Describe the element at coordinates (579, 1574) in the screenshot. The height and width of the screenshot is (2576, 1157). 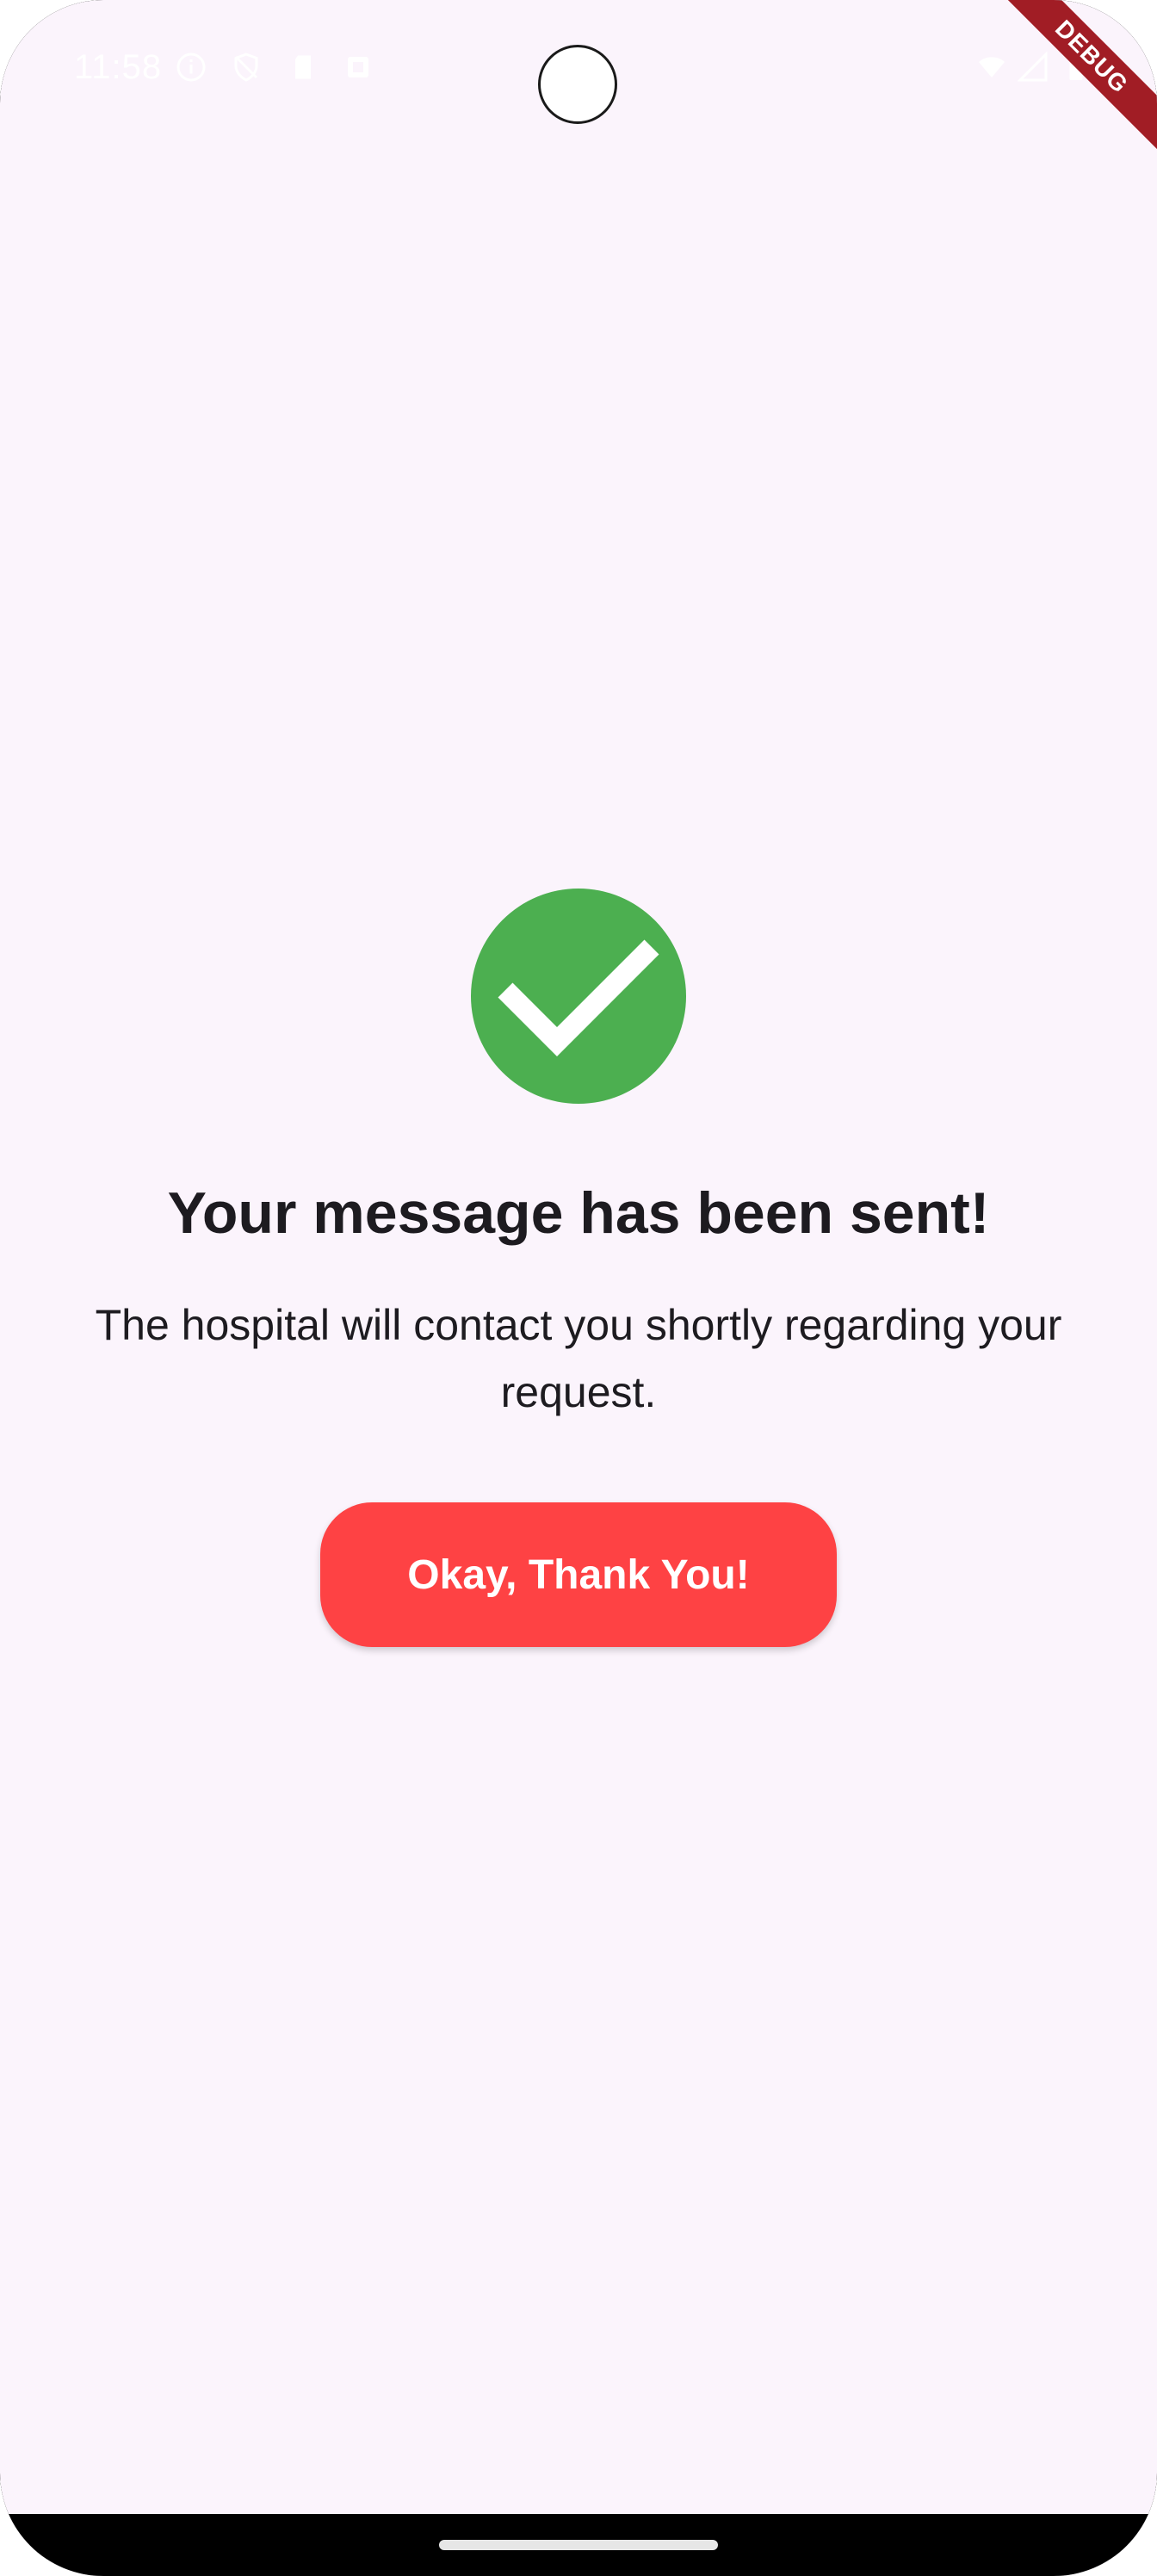
I see `okay-thank-you-button: Okay, Thank You!` at that location.